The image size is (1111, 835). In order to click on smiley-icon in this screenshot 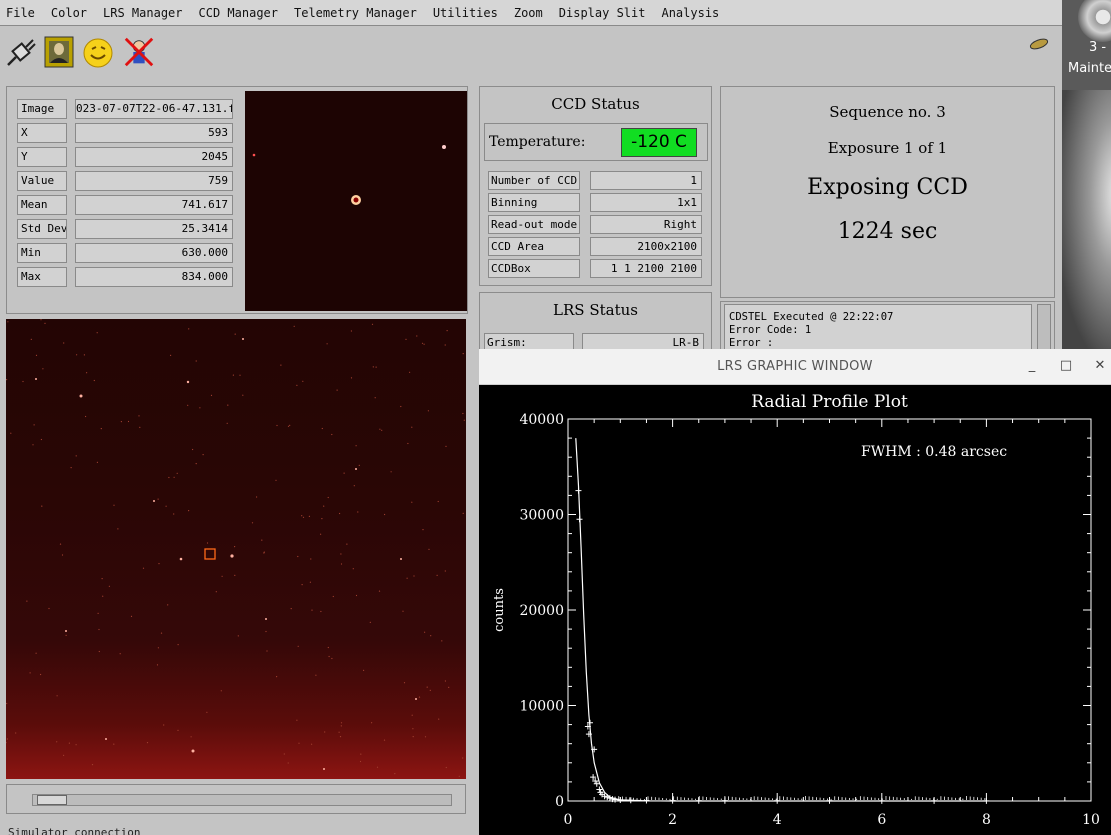, I will do `click(99, 52)`.